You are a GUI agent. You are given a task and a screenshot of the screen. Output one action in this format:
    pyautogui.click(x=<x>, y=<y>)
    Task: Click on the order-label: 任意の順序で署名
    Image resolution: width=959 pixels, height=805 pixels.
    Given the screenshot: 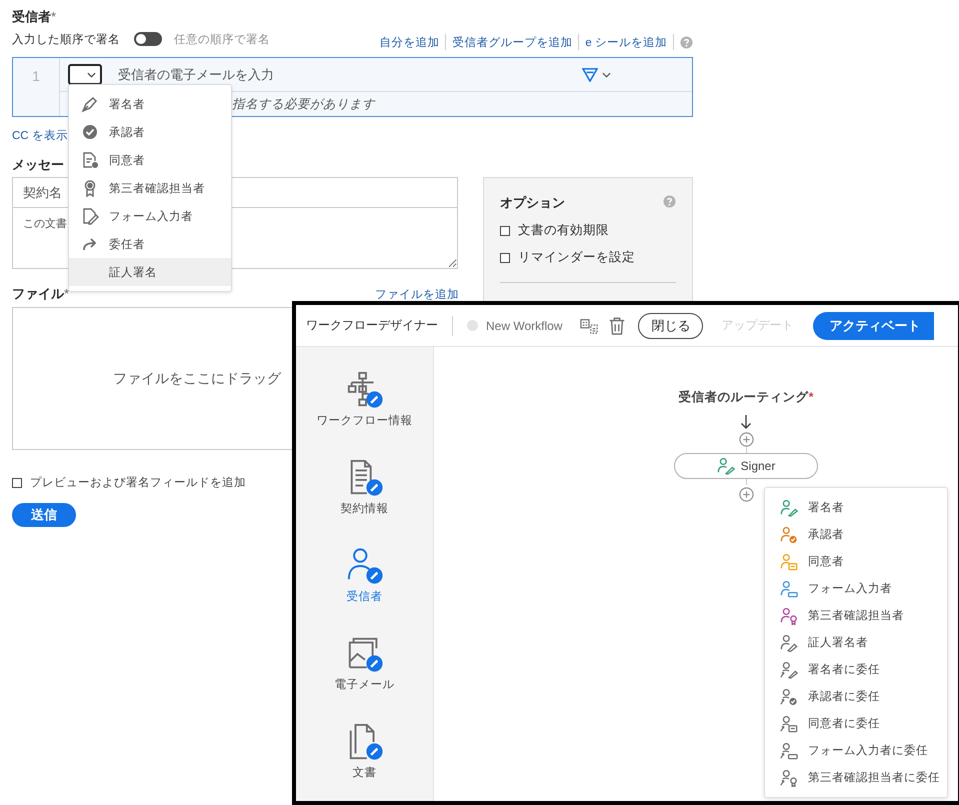 What is the action you would take?
    pyautogui.click(x=222, y=39)
    